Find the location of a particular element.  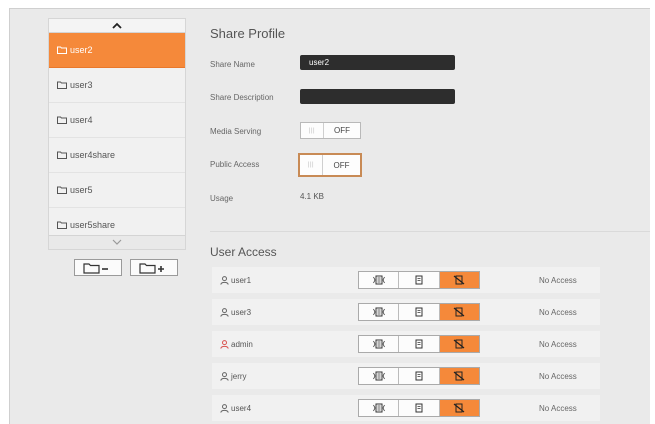

share-item-user5: user5 is located at coordinates (117, 190).